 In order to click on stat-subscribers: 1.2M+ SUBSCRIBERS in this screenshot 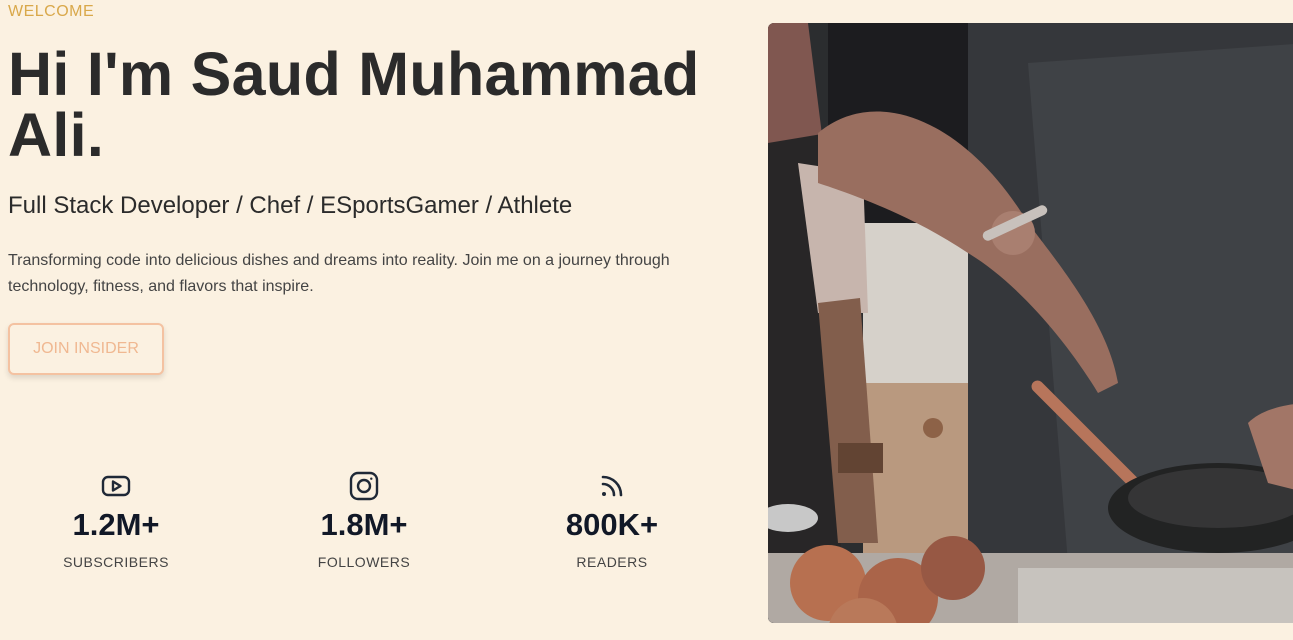, I will do `click(116, 520)`.